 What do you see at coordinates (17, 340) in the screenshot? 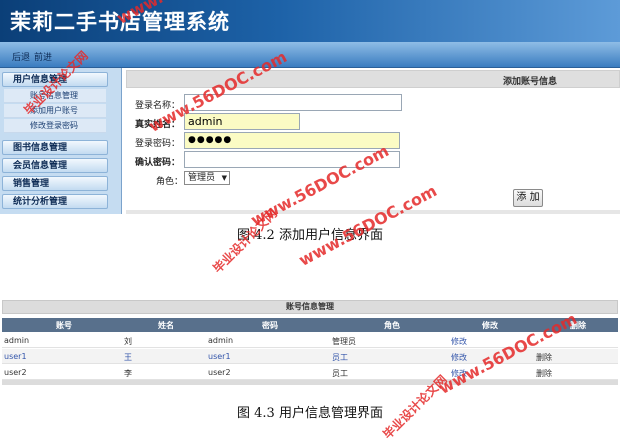
I see `cell-account: admin` at bounding box center [17, 340].